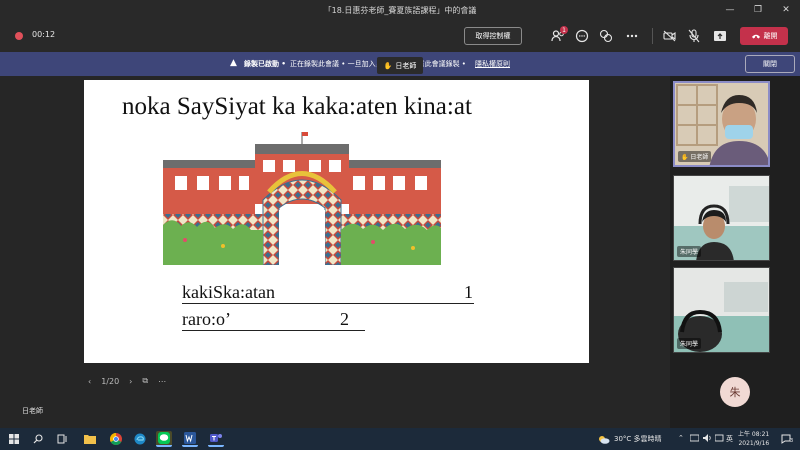  Describe the element at coordinates (754, 443) in the screenshot. I see `clock-date: 2021/9/16` at that location.